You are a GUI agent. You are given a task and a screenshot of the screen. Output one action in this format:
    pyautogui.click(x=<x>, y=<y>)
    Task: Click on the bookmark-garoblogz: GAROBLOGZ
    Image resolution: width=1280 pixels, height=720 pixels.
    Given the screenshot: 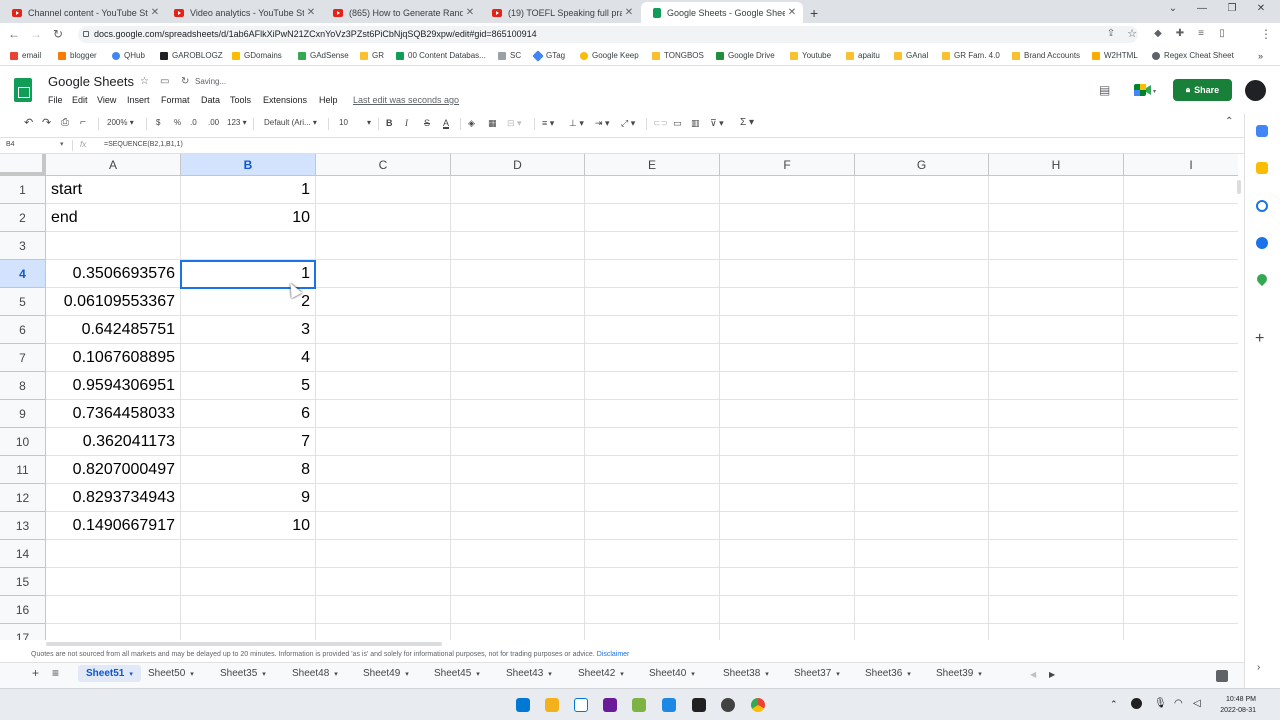 What is the action you would take?
    pyautogui.click(x=191, y=55)
    